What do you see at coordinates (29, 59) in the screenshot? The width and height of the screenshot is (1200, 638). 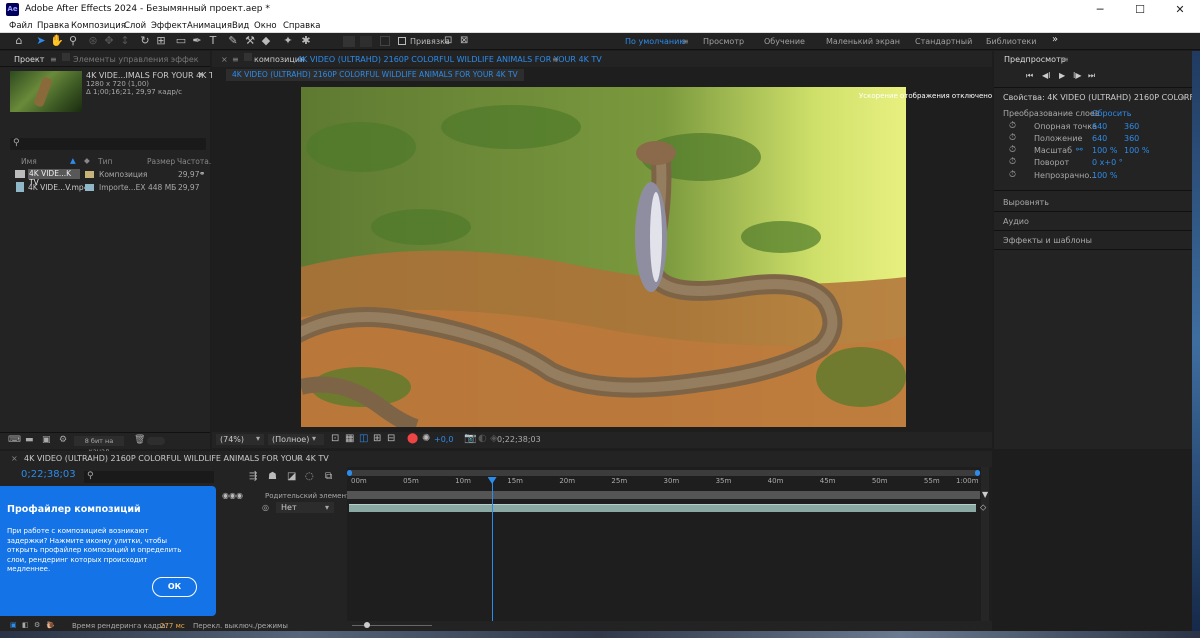 I see `tab-project: Проект` at bounding box center [29, 59].